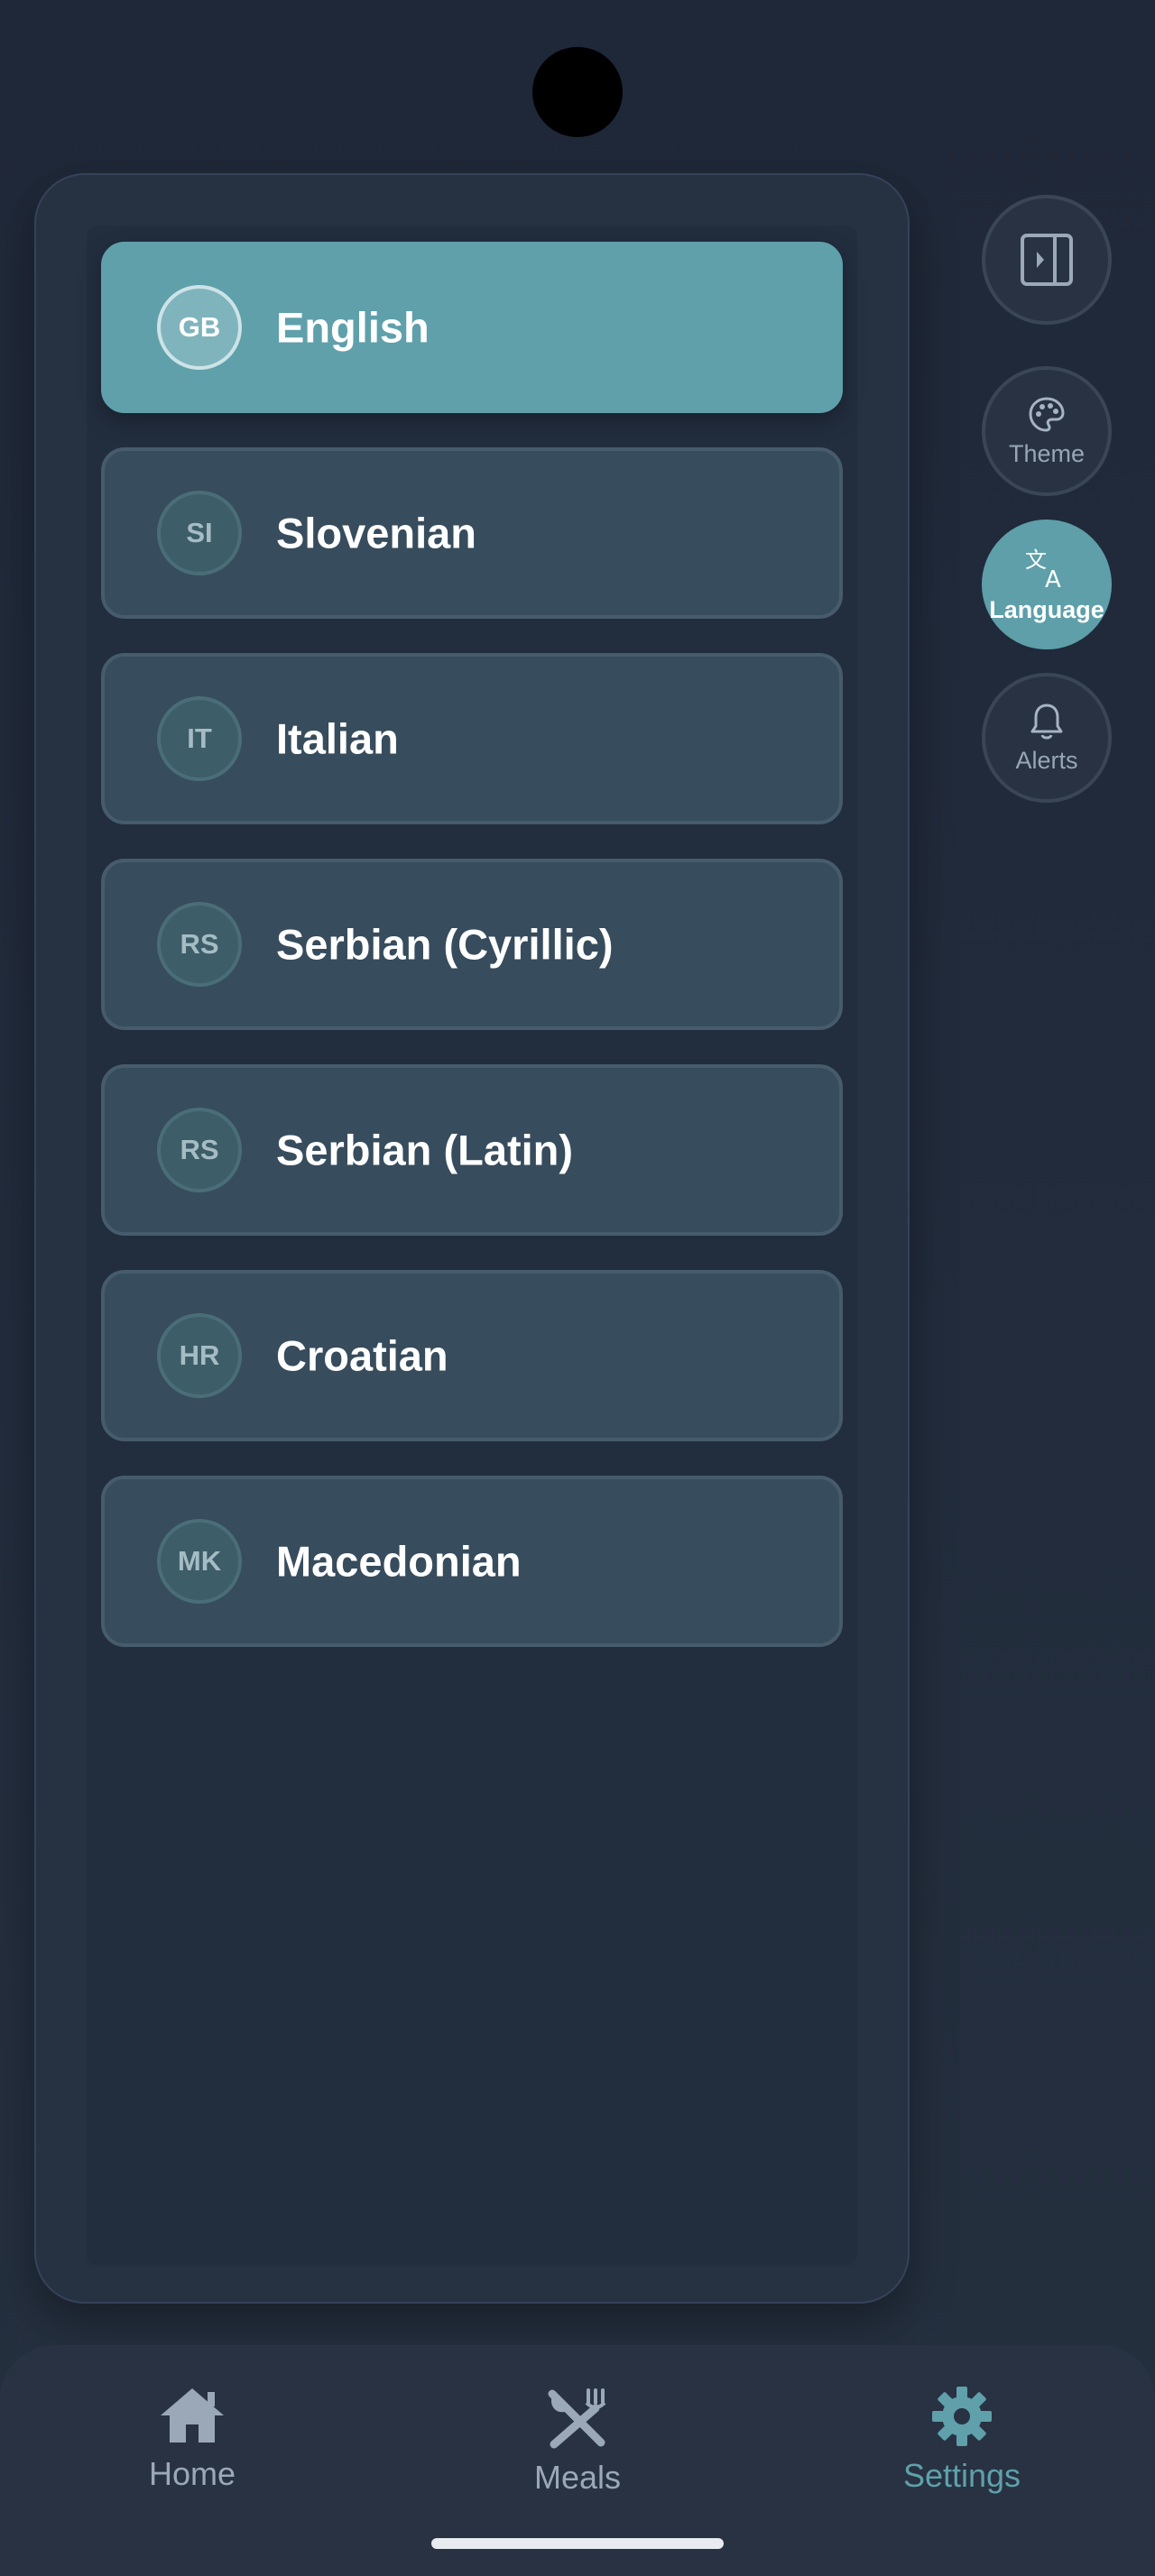 This screenshot has width=1155, height=2576. I want to click on language-option-serbian-latin: RS Serbian (Latin), so click(472, 1150).